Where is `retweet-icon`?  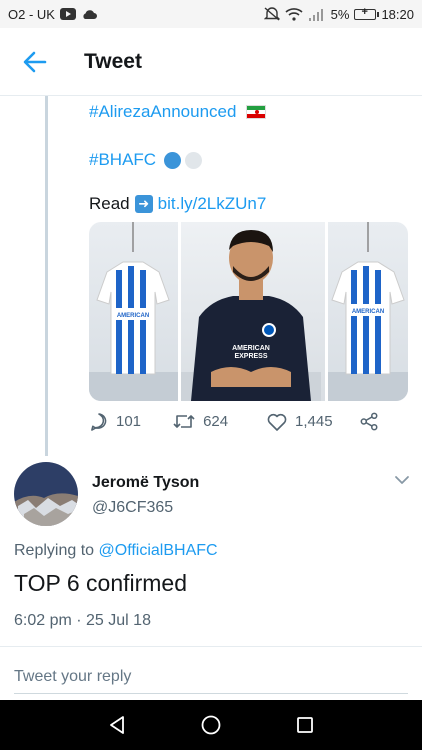 retweet-icon is located at coordinates (184, 421).